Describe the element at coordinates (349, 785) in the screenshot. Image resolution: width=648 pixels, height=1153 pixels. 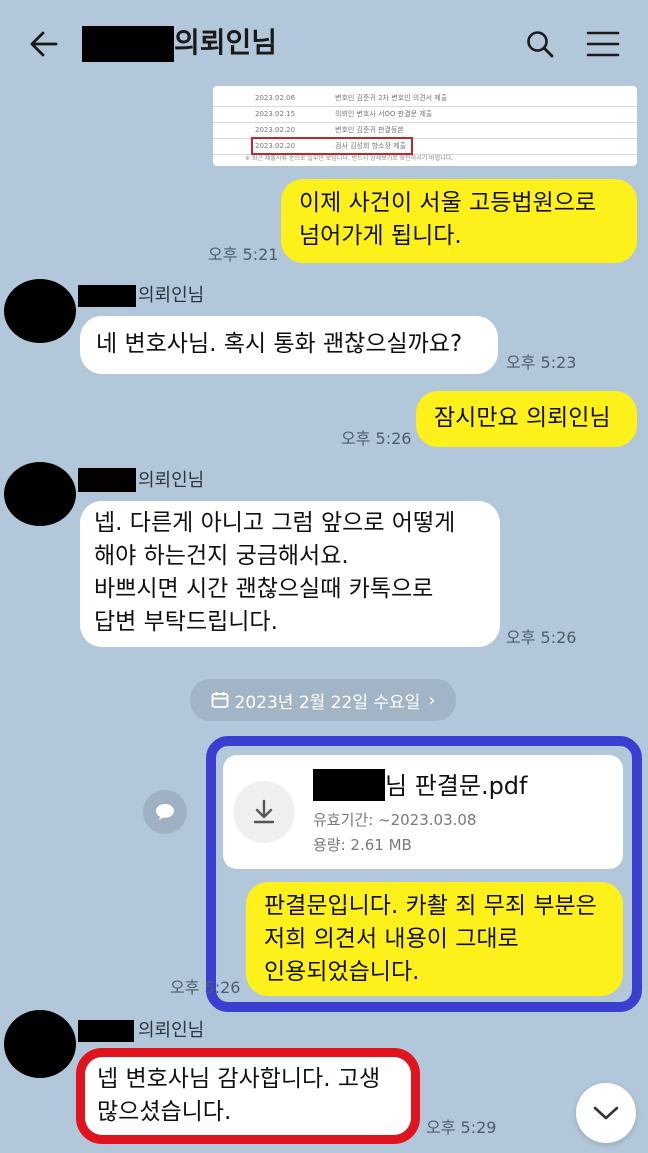
I see `redacted-file-owner` at that location.